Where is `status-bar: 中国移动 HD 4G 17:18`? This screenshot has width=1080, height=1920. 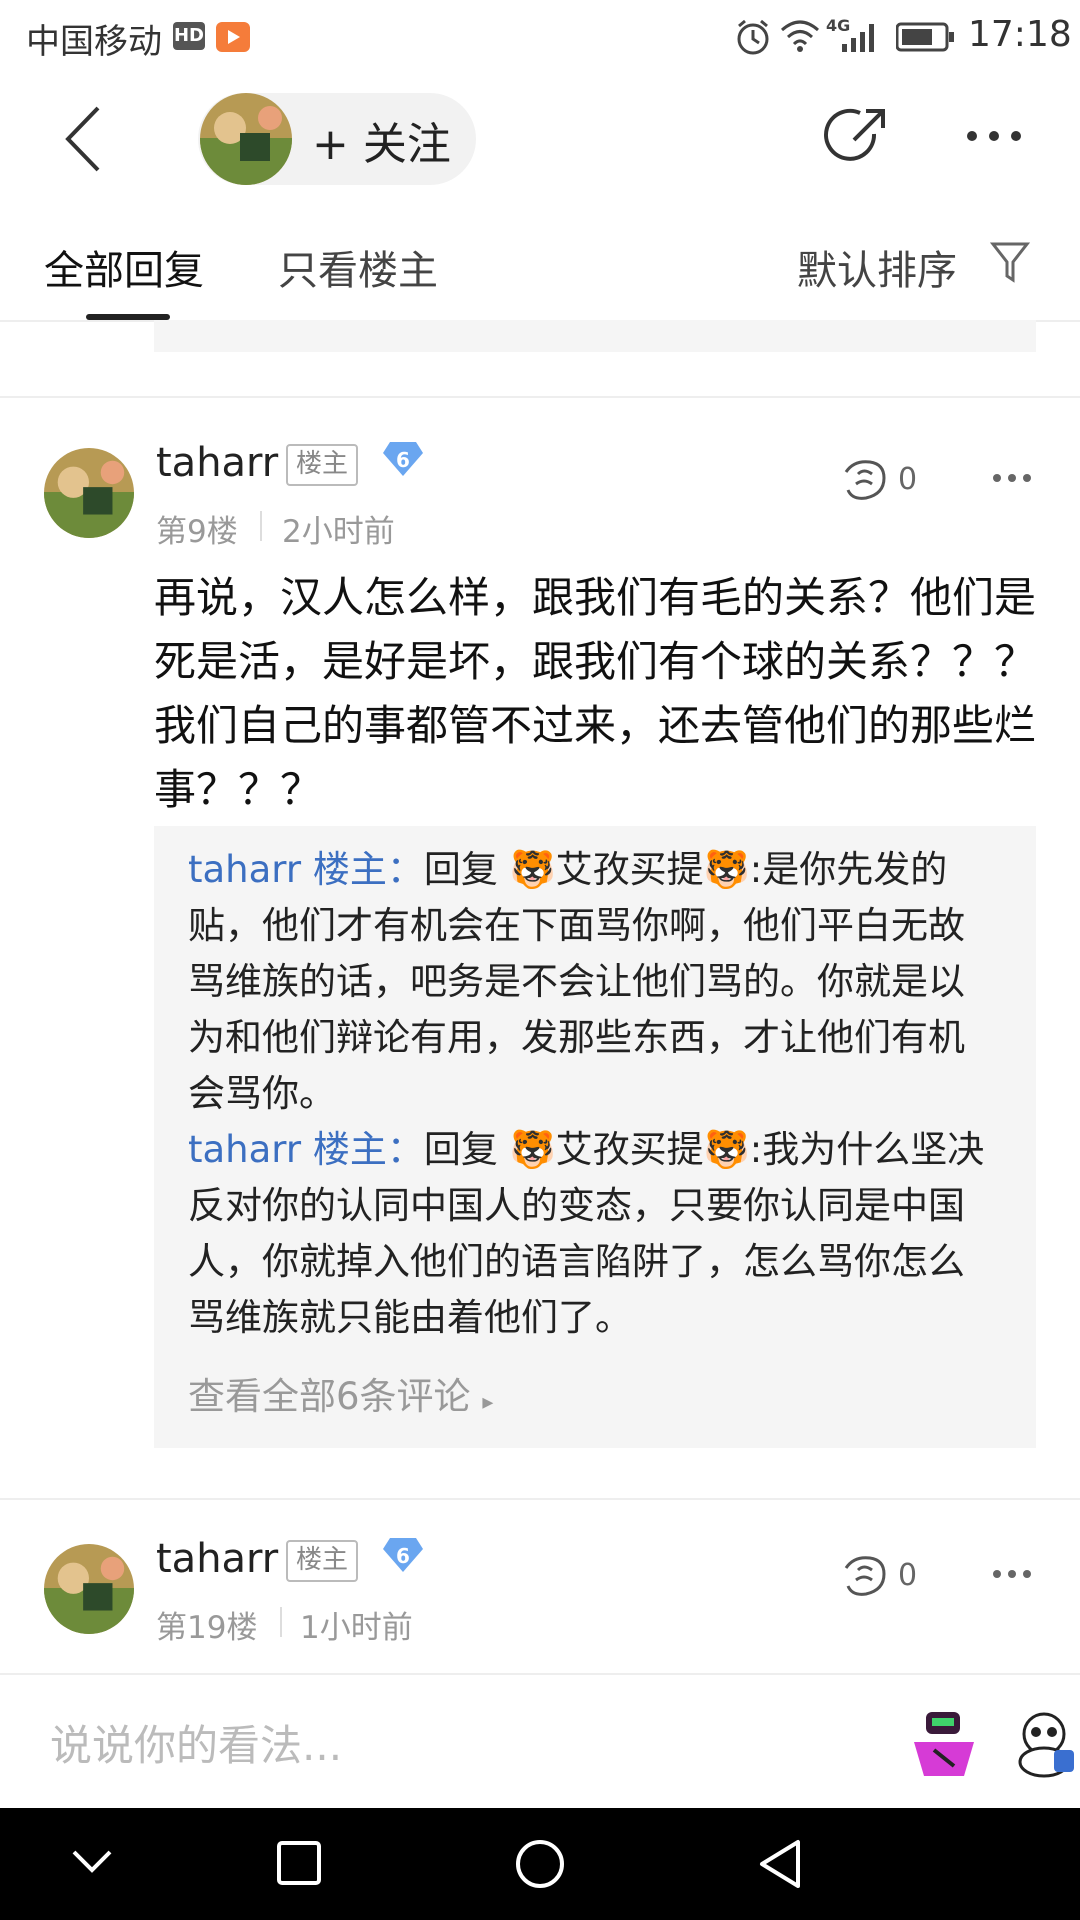 status-bar: 中国移动 HD 4G 17:18 is located at coordinates (540, 37).